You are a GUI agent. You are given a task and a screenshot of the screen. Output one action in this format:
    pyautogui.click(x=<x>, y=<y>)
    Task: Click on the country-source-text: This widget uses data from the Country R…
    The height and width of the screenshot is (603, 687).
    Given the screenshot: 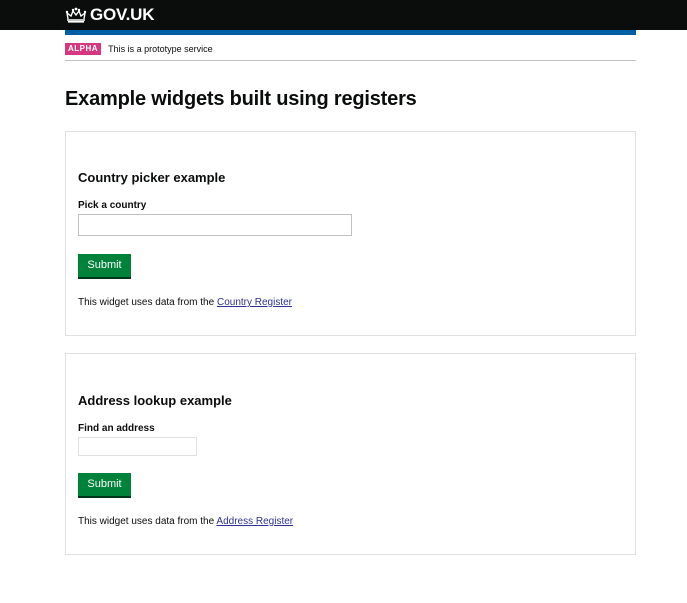 What is the action you would take?
    pyautogui.click(x=185, y=303)
    